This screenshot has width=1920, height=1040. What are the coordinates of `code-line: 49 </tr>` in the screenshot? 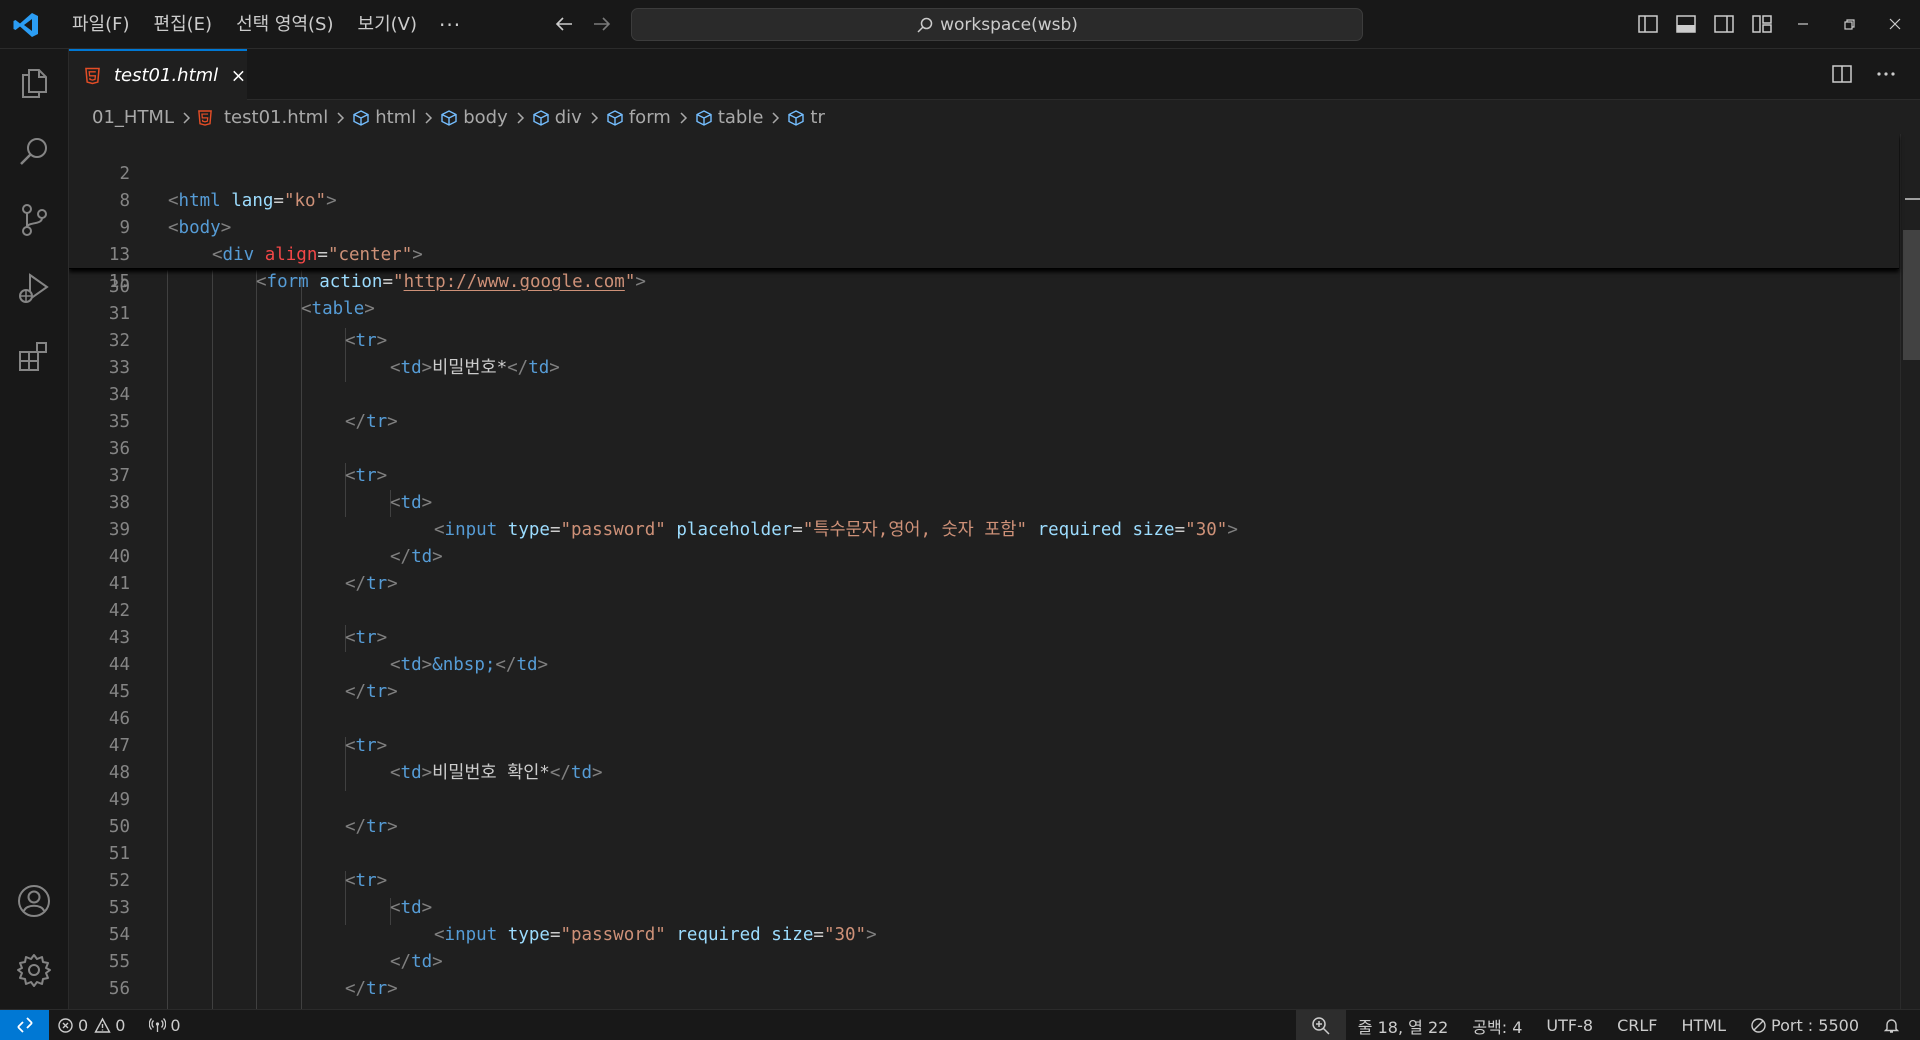 It's located at (984, 812).